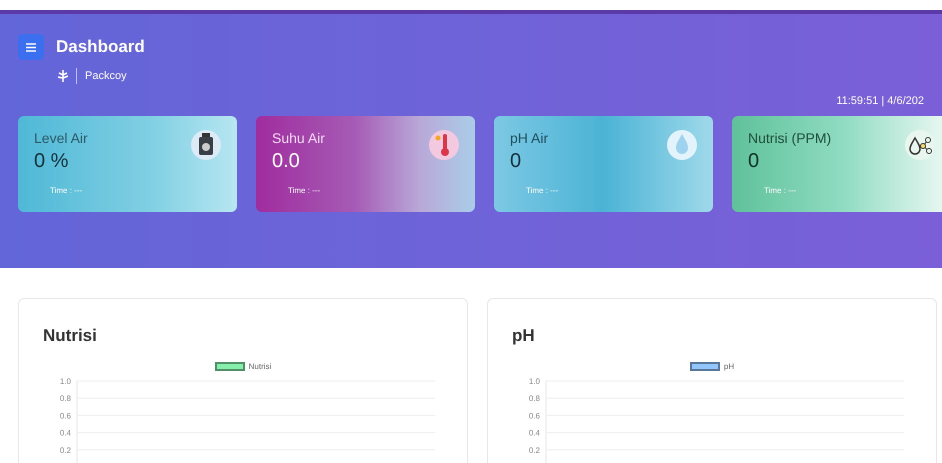  I want to click on plant-icon, so click(63, 76).